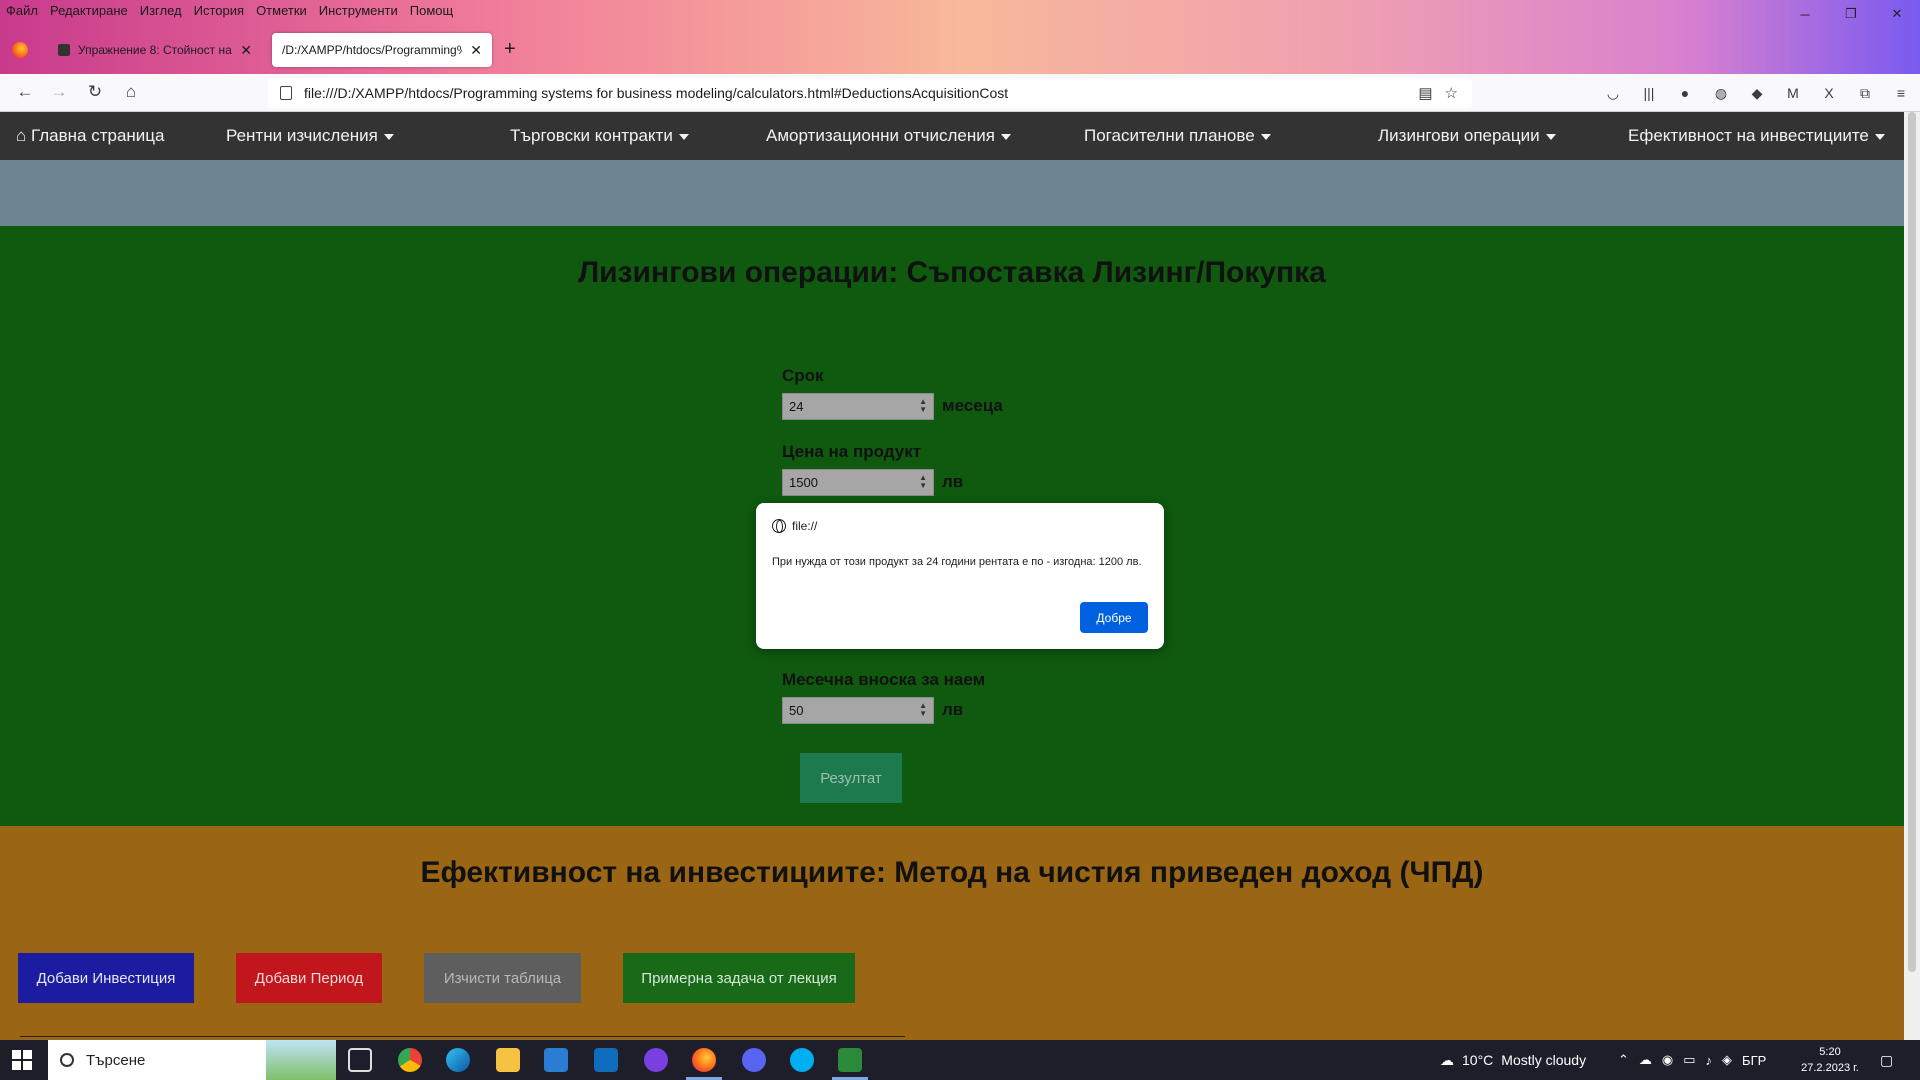 The height and width of the screenshot is (1080, 1920). What do you see at coordinates (1169, 135) in the screenshot?
I see `nav-repayment-label: Погасителни планове` at bounding box center [1169, 135].